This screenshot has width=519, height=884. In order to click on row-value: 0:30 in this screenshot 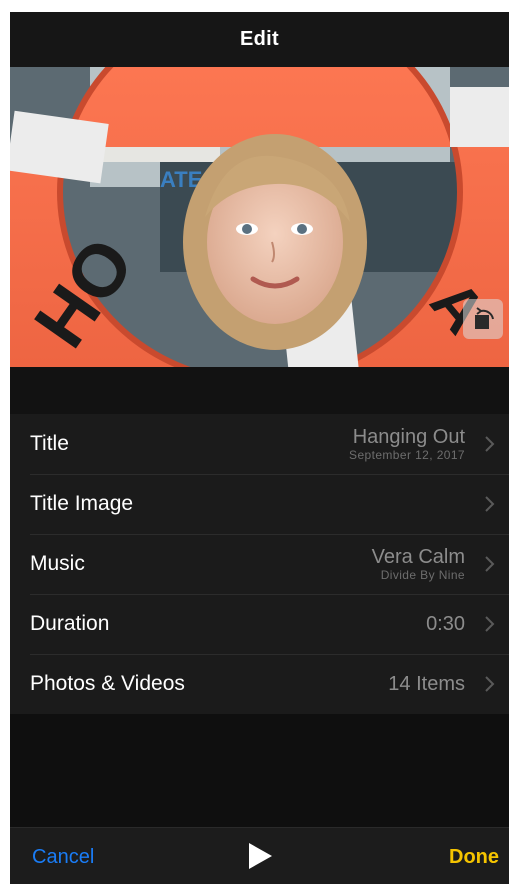, I will do `click(445, 624)`.